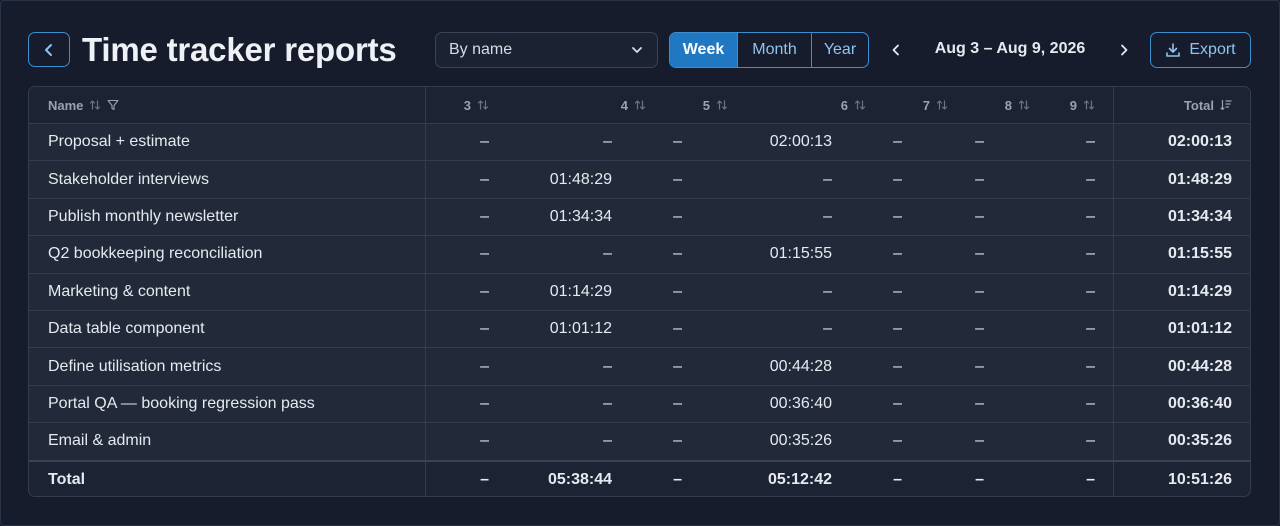  I want to click on row-total-duration: 00:35:26, so click(1199, 441).